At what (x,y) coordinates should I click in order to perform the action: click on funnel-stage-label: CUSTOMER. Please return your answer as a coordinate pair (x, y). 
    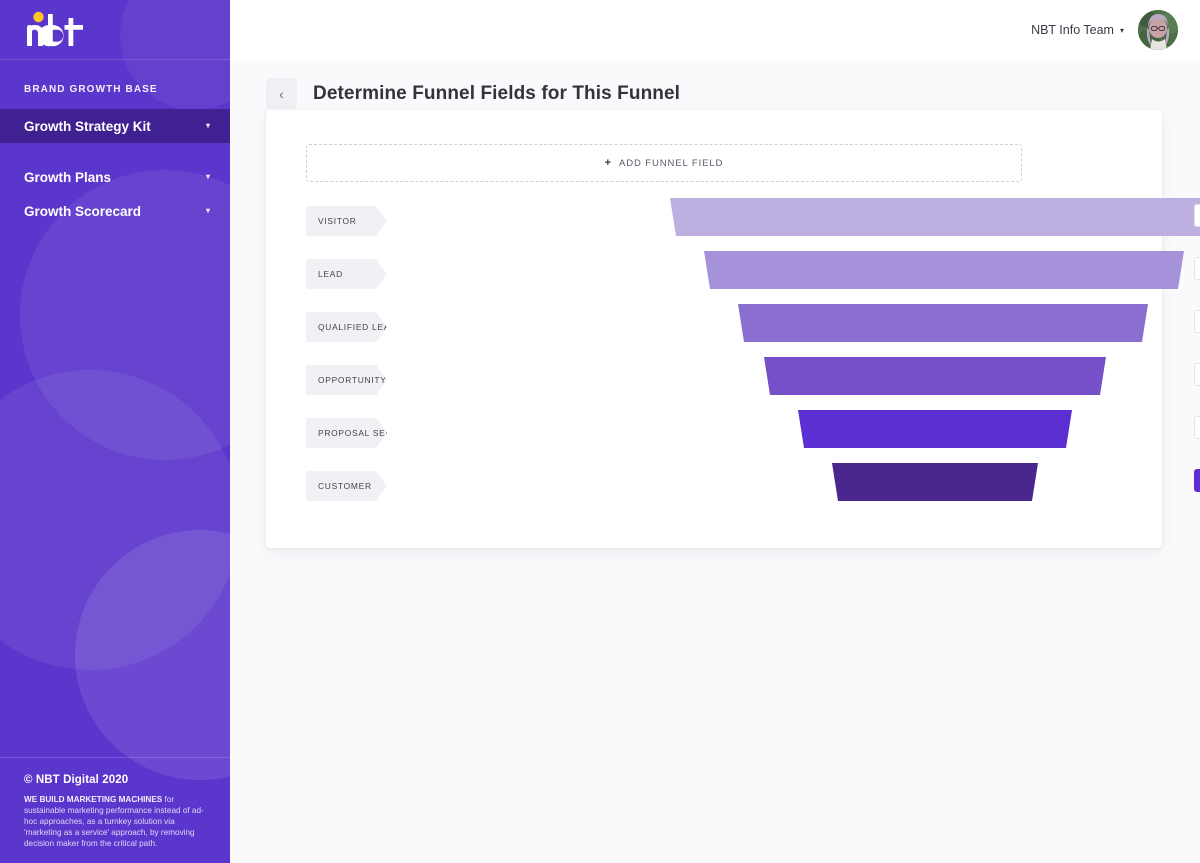
    Looking at the image, I should click on (346, 486).